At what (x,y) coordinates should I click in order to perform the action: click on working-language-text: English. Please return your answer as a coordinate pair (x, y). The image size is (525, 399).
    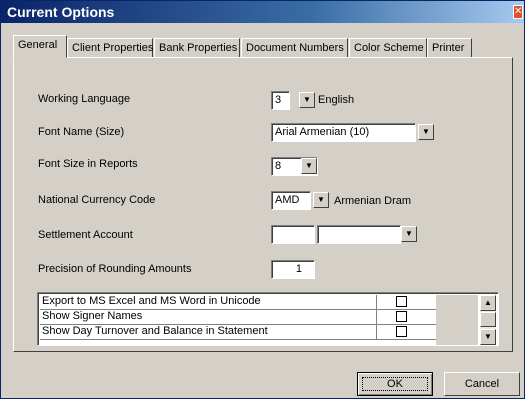
    Looking at the image, I should click on (336, 100).